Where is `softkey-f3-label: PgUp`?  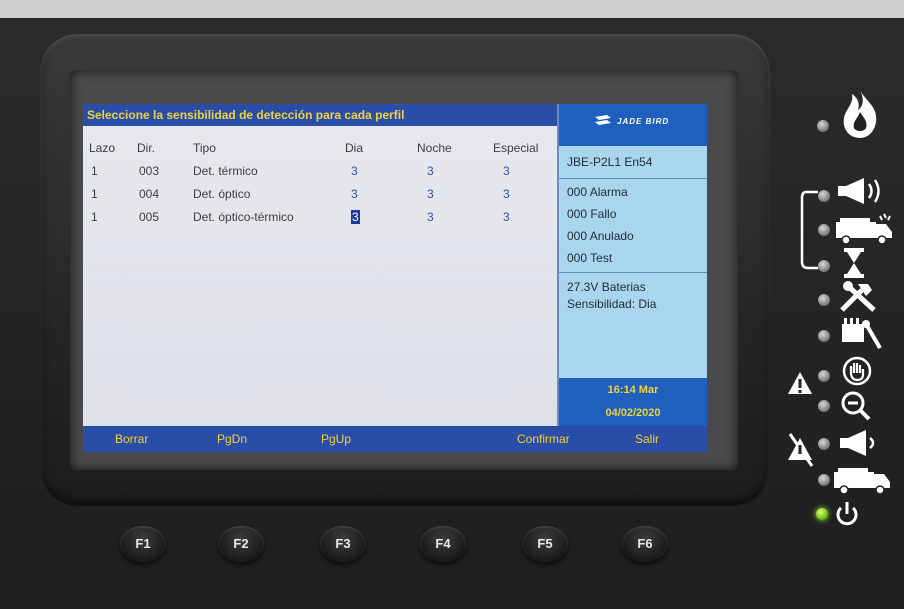 softkey-f3-label: PgUp is located at coordinates (336, 439).